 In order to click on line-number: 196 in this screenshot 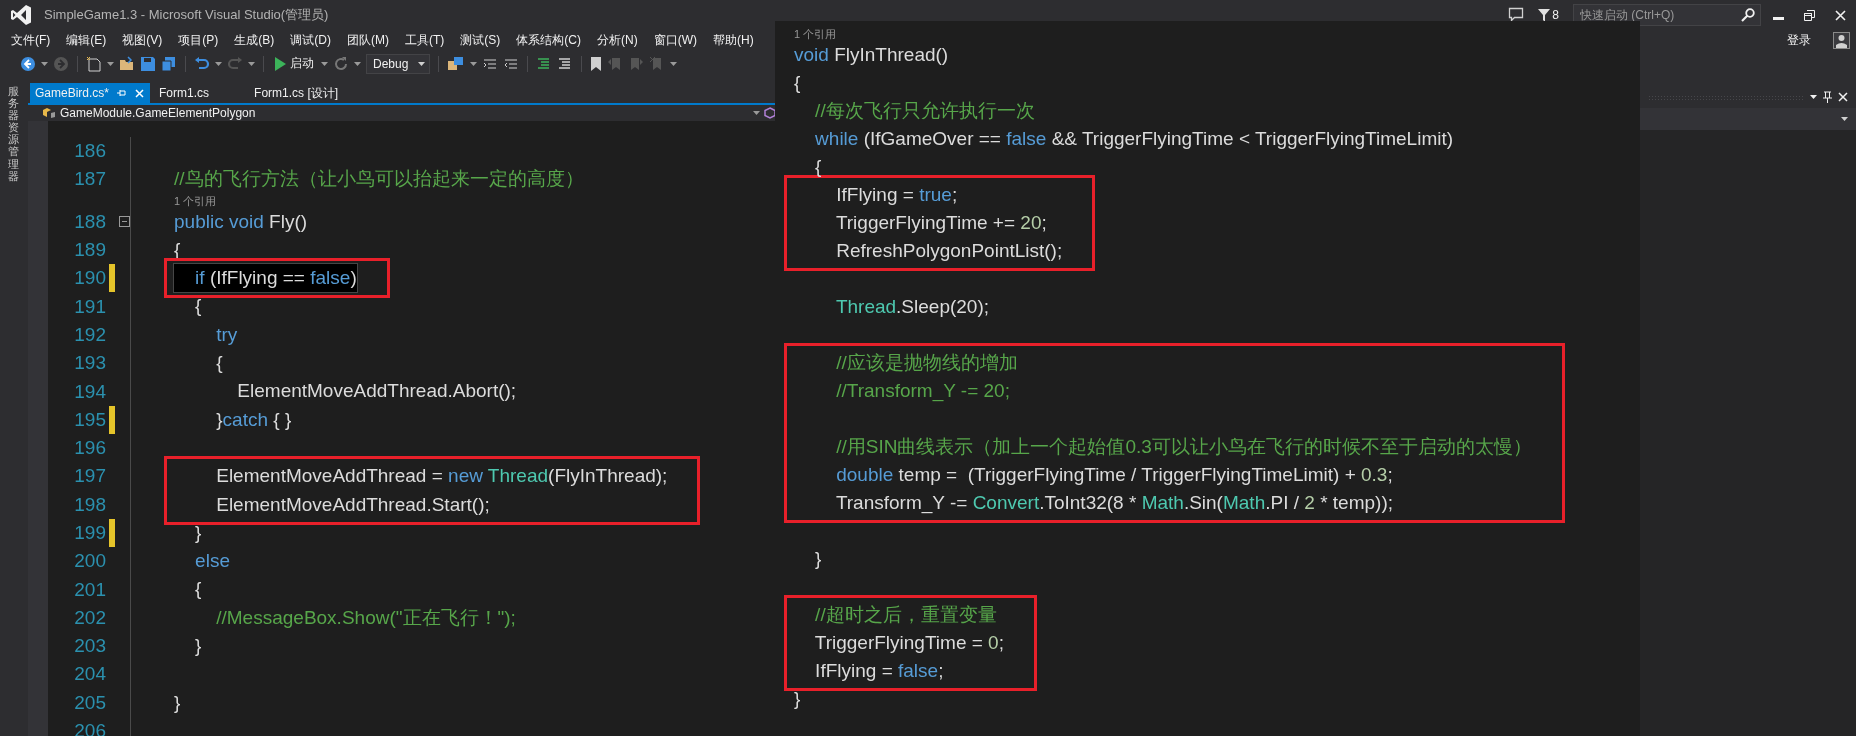, I will do `click(89, 448)`.